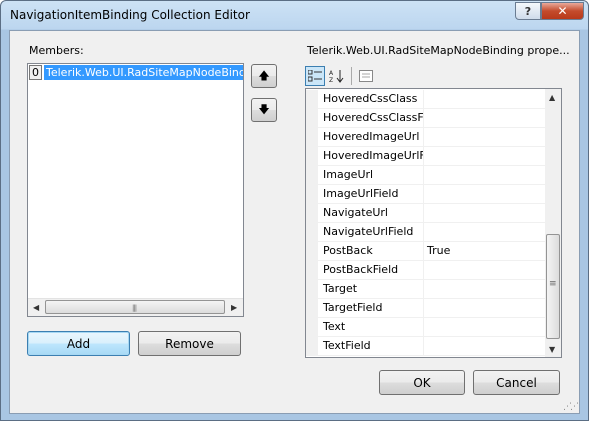 The height and width of the screenshot is (421, 589). What do you see at coordinates (552, 349) in the screenshot?
I see `scroll-down-icon: ▼` at bounding box center [552, 349].